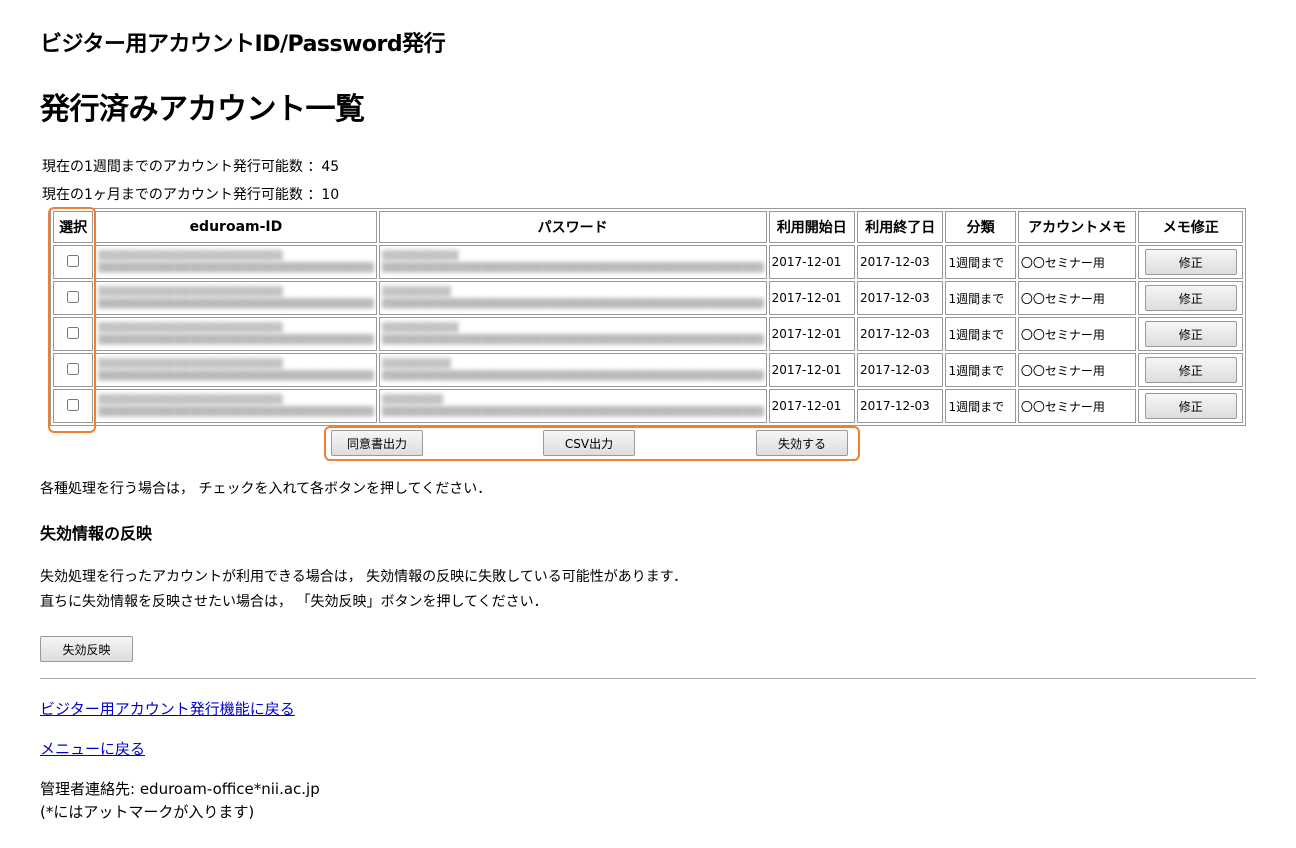 The image size is (1296, 848). Describe the element at coordinates (191, 167) in the screenshot. I see `week-limit-text: 現在の1週間までのアカウント発行可能数 ：45` at that location.